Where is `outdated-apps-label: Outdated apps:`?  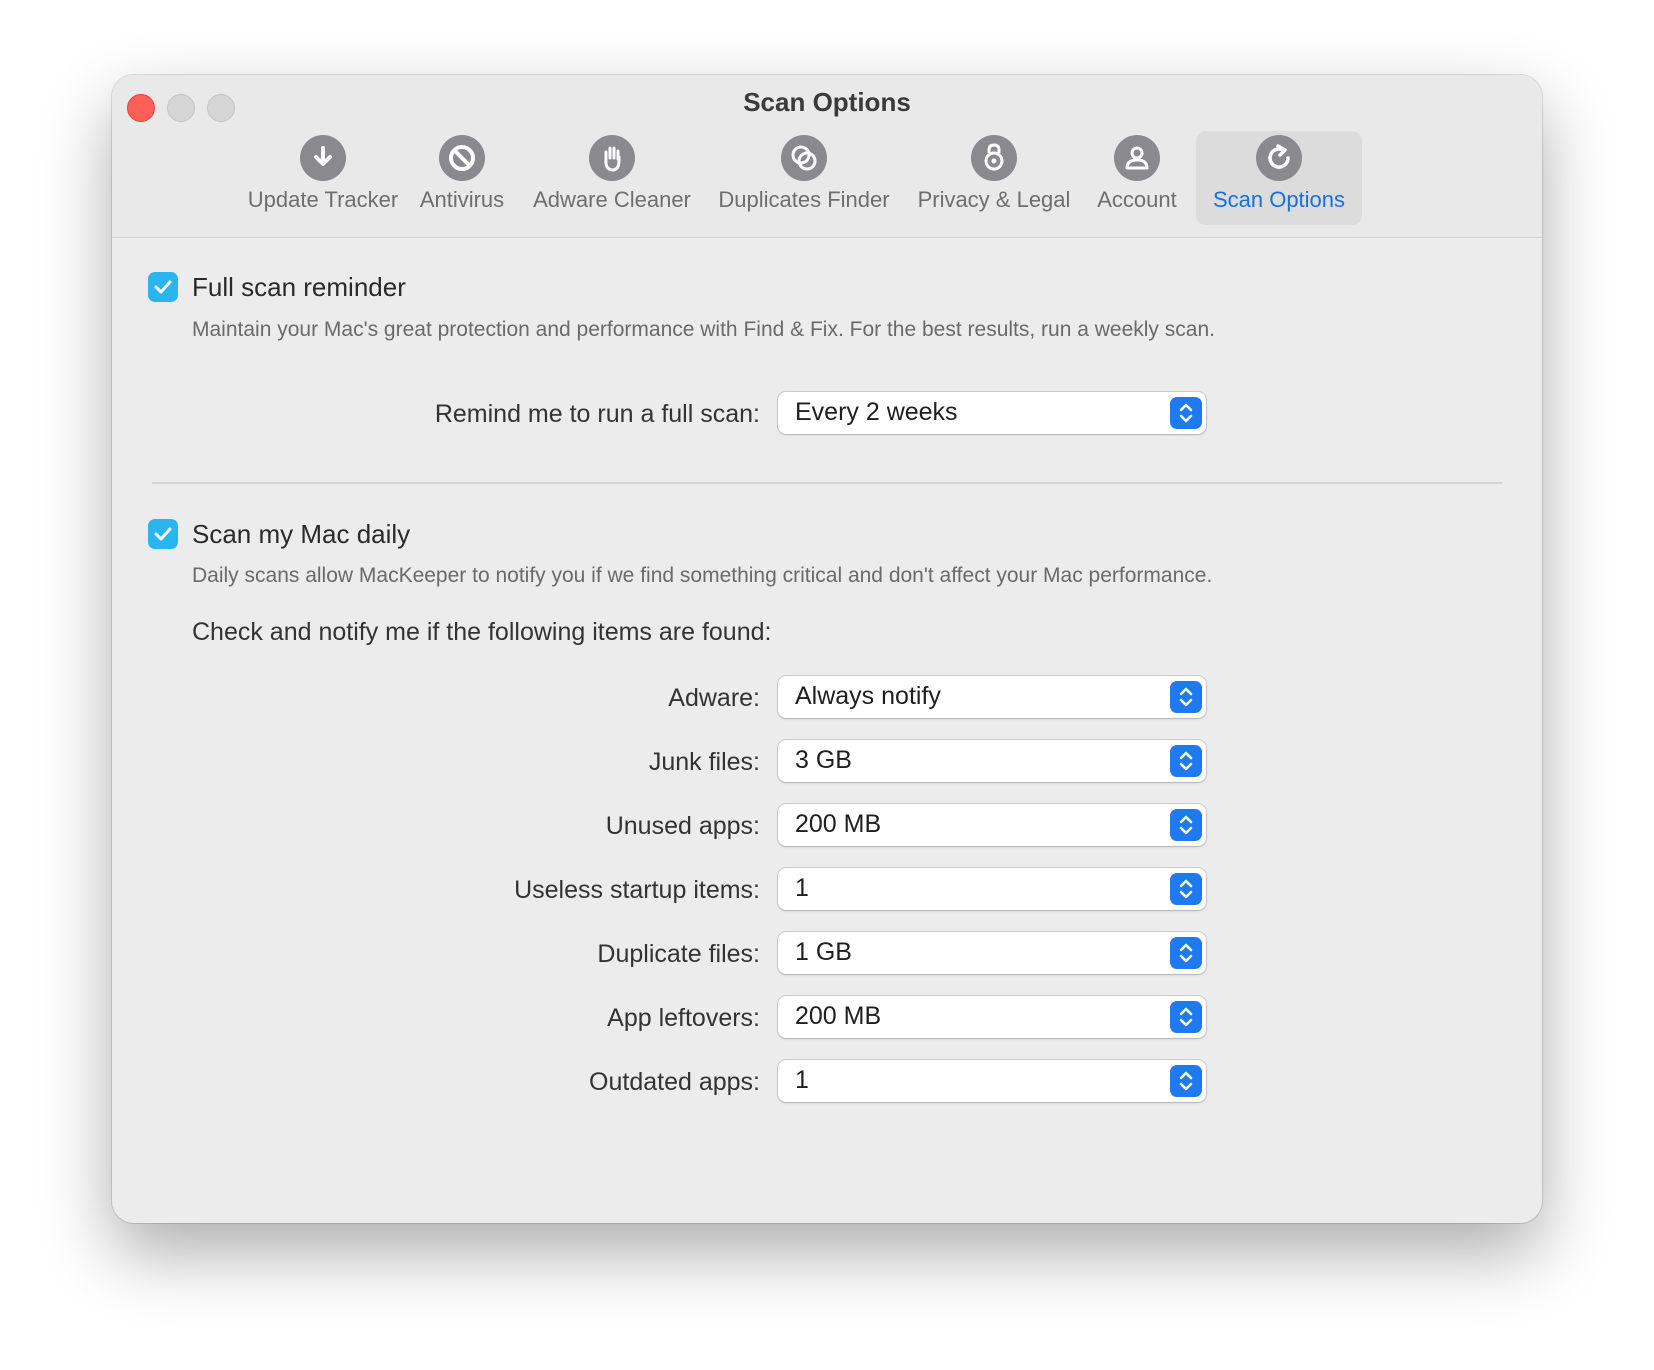
outdated-apps-label: Outdated apps: is located at coordinates (674, 1082).